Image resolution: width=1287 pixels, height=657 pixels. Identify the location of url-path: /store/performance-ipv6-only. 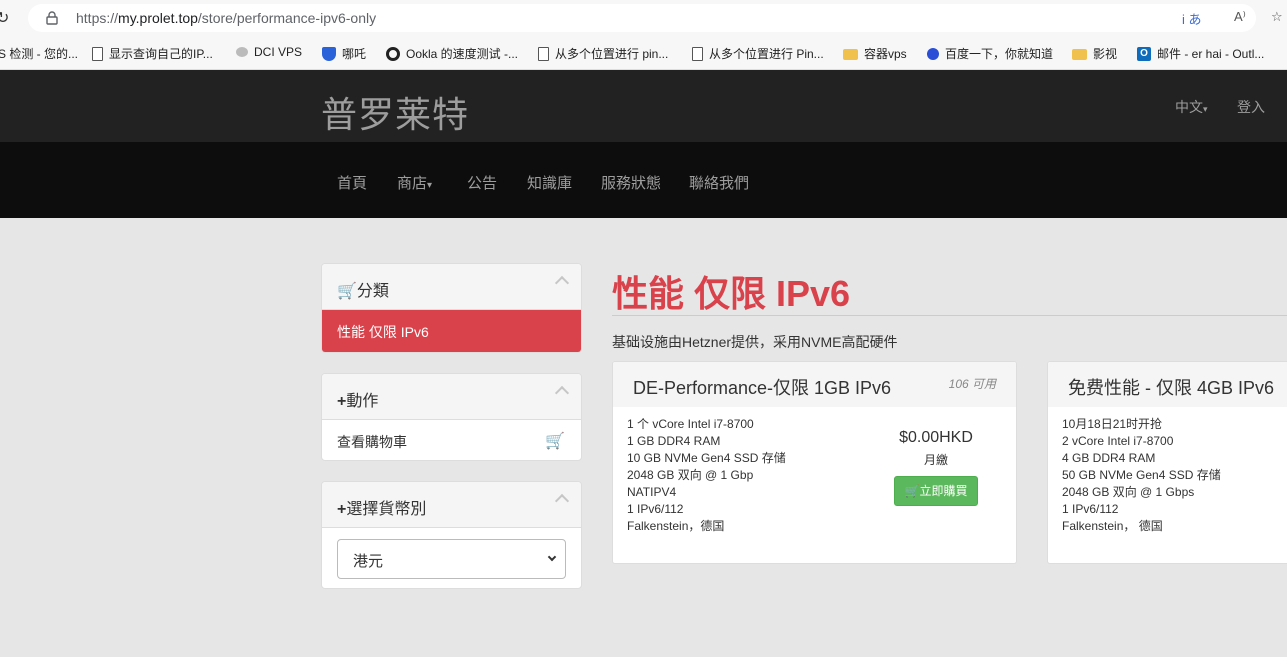
(287, 18).